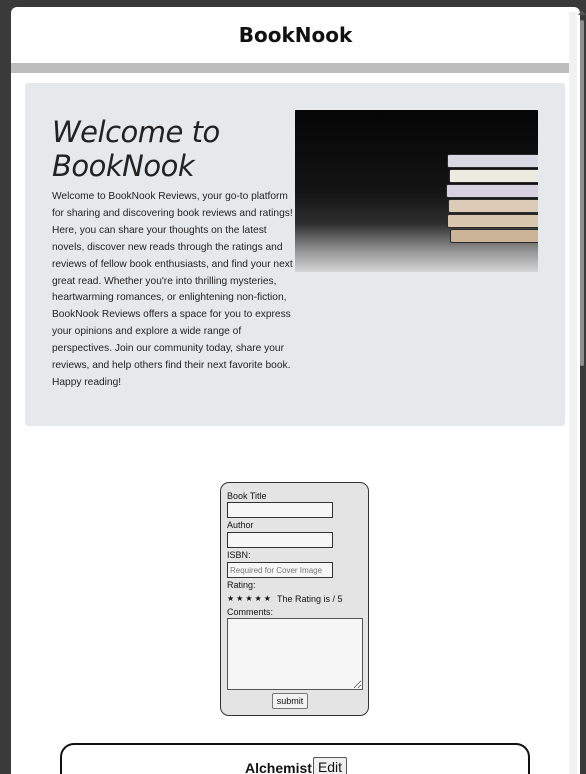 The height and width of the screenshot is (774, 586). Describe the element at coordinates (240, 525) in the screenshot. I see `author-label: Author` at that location.